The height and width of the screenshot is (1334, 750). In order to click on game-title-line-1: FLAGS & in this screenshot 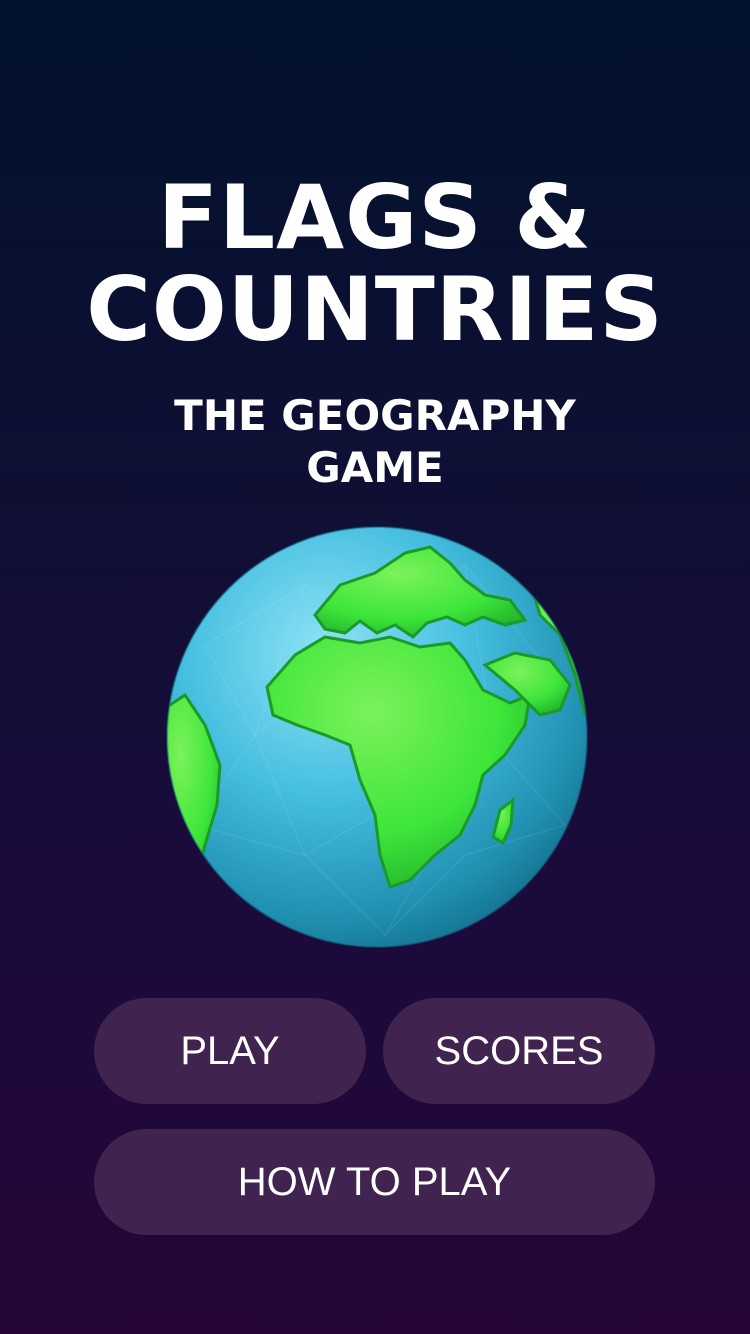, I will do `click(375, 217)`.